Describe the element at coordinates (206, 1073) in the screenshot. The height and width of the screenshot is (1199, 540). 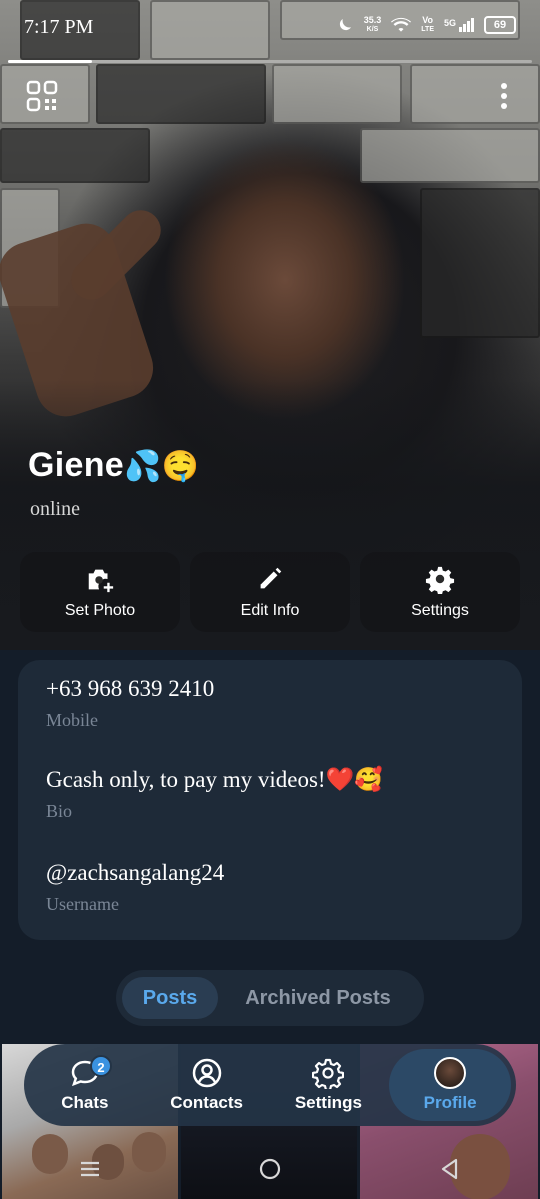
I see `person-circle-icon` at that location.